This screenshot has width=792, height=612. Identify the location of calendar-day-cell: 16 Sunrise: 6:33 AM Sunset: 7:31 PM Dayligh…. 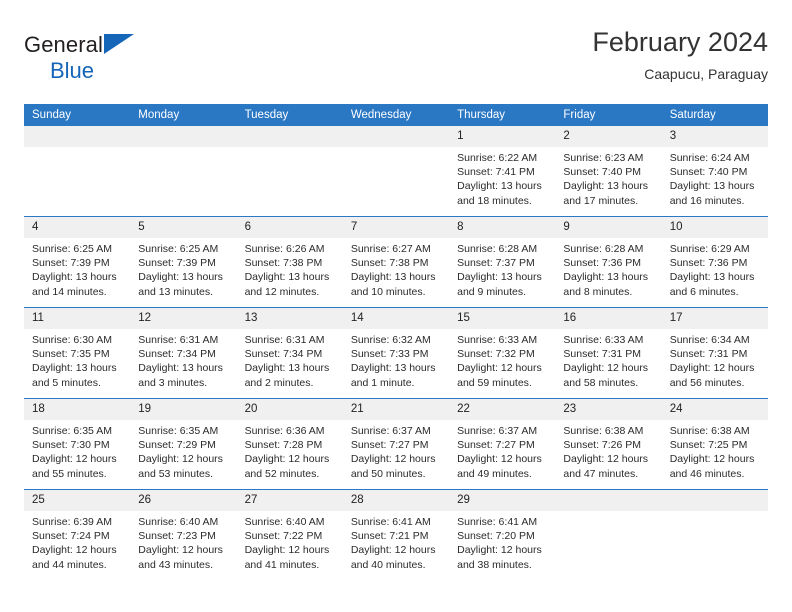
(608, 353).